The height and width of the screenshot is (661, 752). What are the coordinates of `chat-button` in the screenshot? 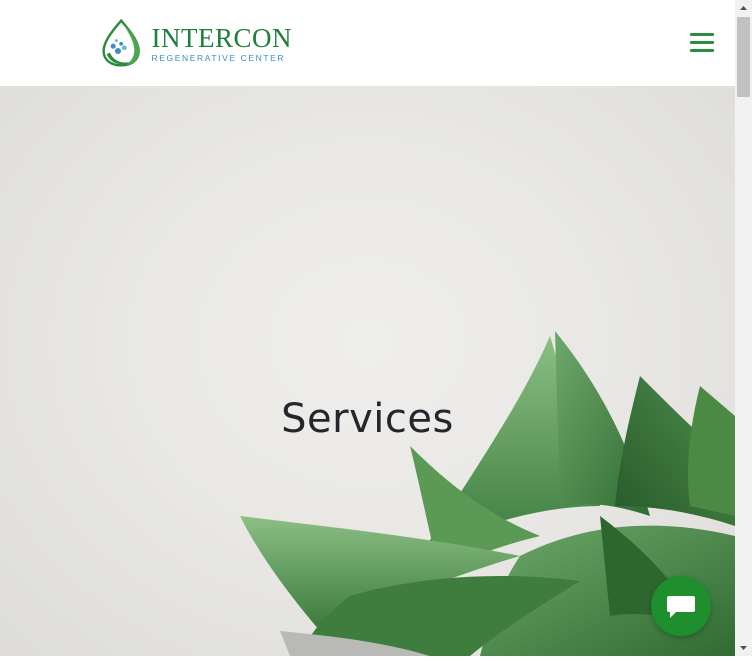 It's located at (681, 606).